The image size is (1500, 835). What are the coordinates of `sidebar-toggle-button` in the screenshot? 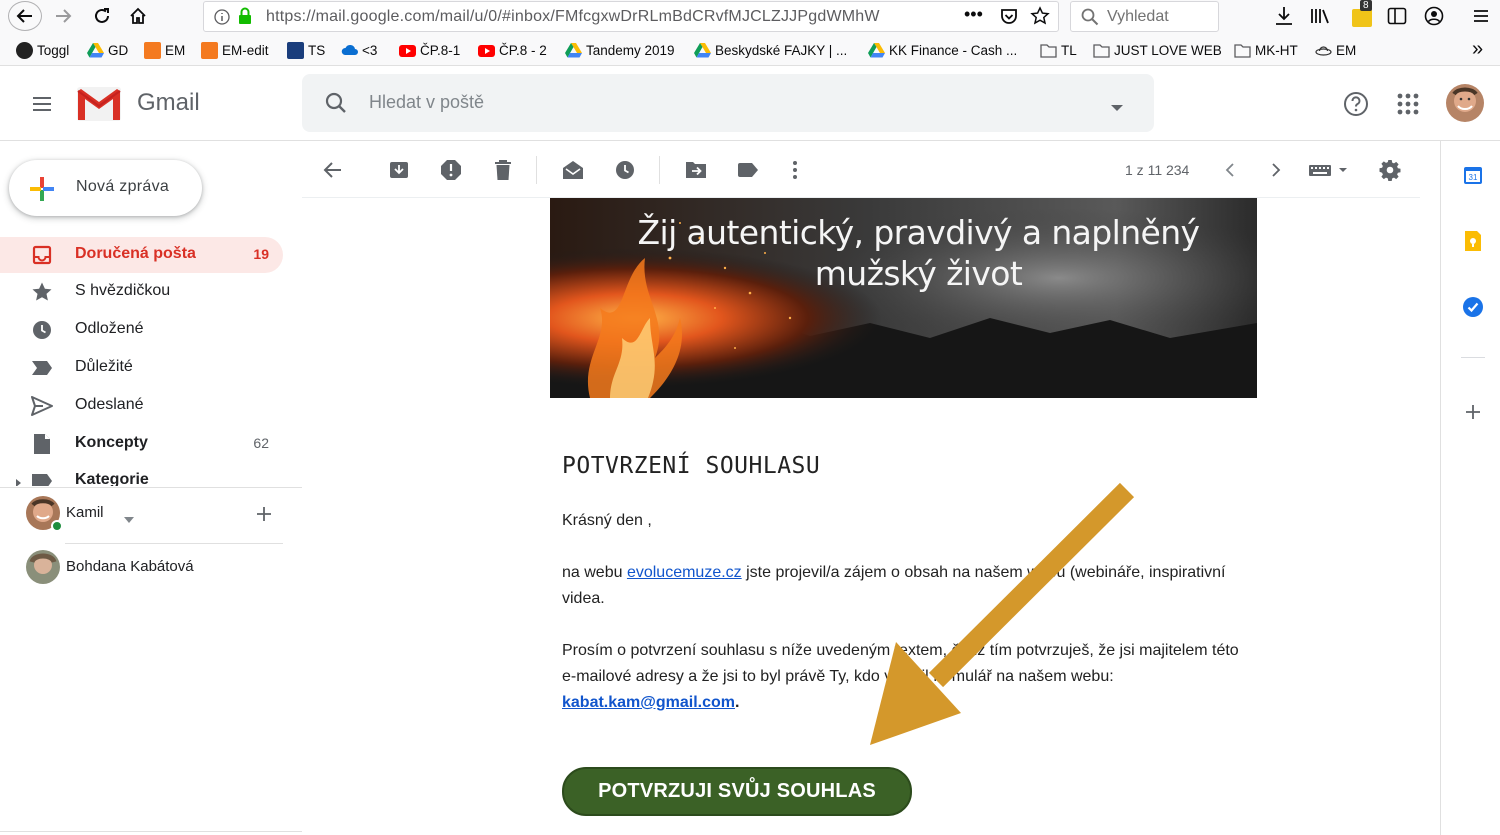 It's located at (1397, 16).